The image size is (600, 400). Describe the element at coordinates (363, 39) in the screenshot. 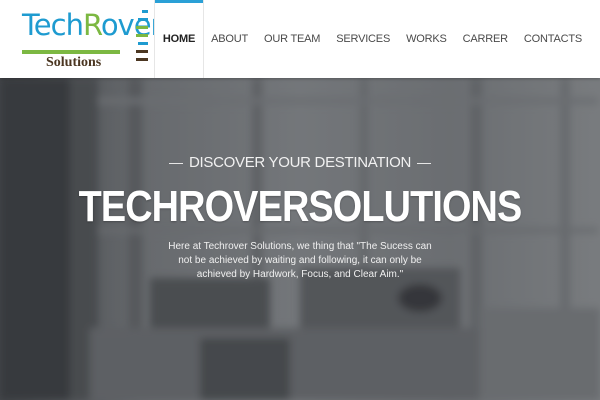

I see `nav-item-services: SERVICES` at that location.